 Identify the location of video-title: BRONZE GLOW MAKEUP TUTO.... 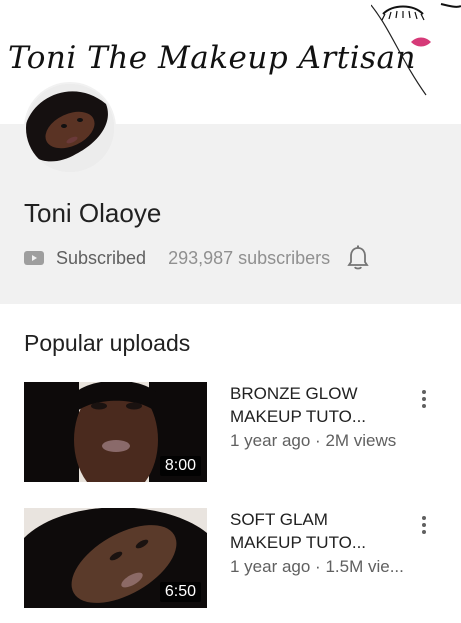
(312, 405).